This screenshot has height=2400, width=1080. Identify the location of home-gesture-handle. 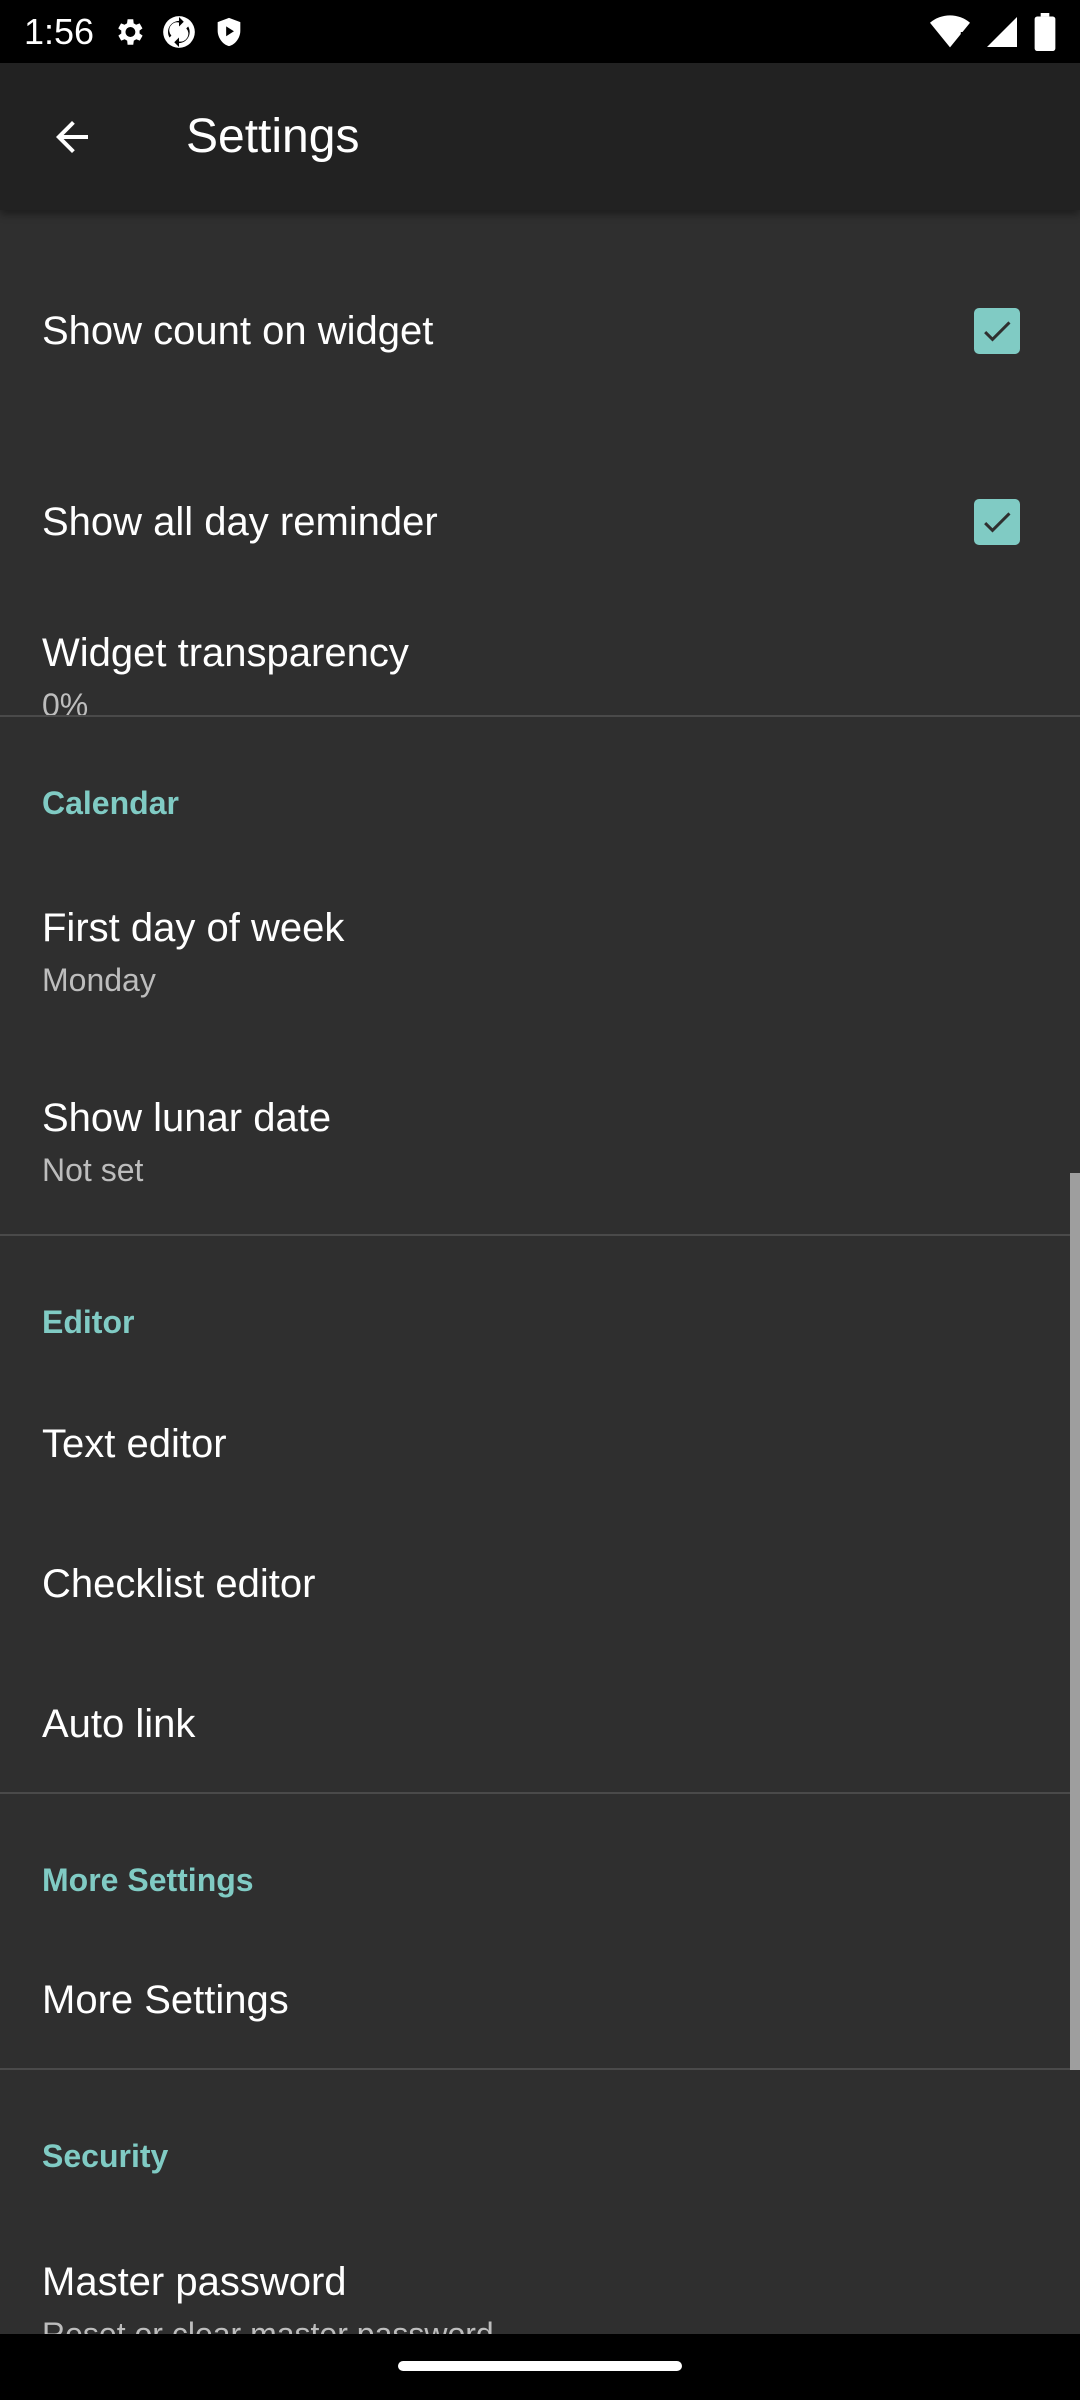
(540, 2366).